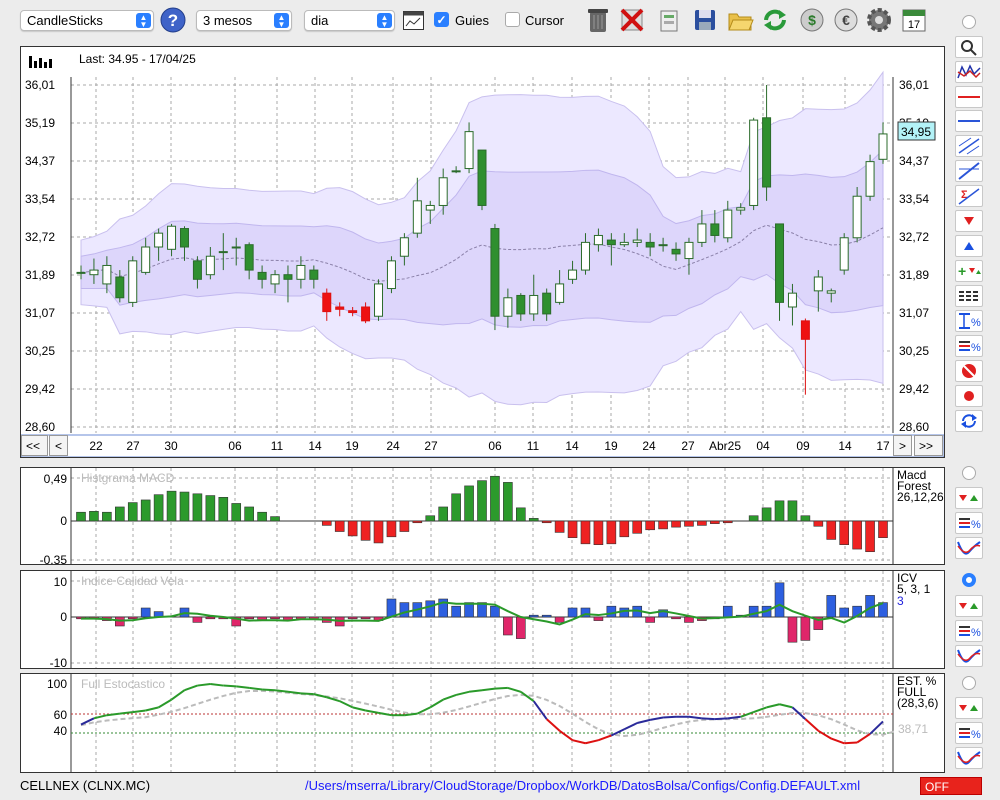  I want to click on lines-percent-button: %, so click(969, 346).